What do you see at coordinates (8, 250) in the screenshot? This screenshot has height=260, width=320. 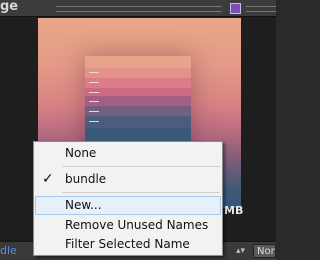 I see `asset-bundle-dropdown: dle` at bounding box center [8, 250].